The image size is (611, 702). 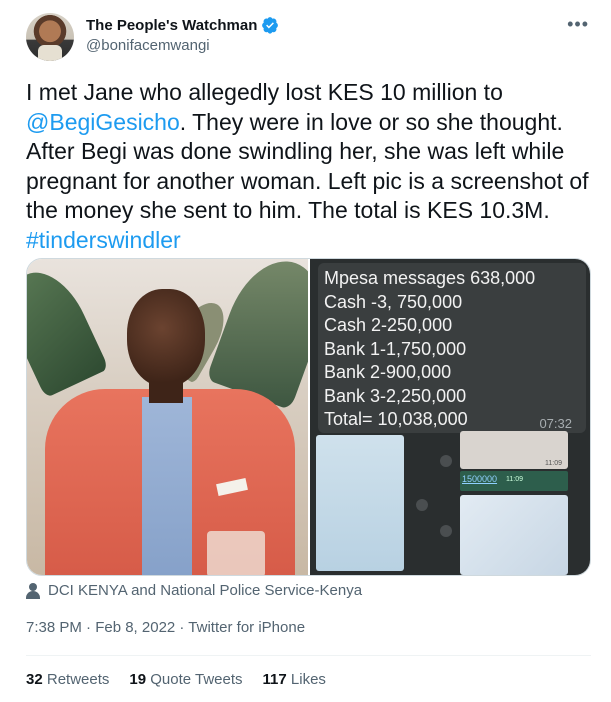 I want to click on retweets-count: 32, so click(x=34, y=679).